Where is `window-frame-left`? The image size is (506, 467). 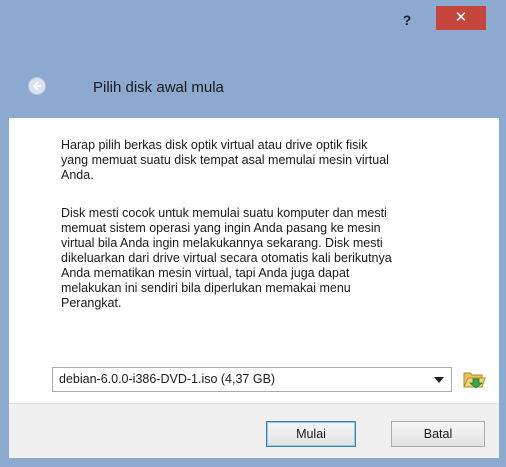
window-frame-left is located at coordinates (4, 292).